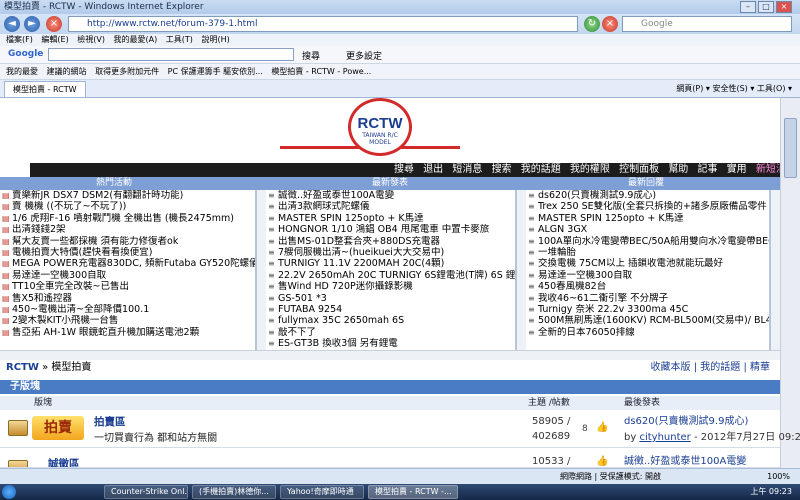 This screenshot has width=800, height=500. Describe the element at coordinates (790, 283) in the screenshot. I see `page-scrollbar` at that location.